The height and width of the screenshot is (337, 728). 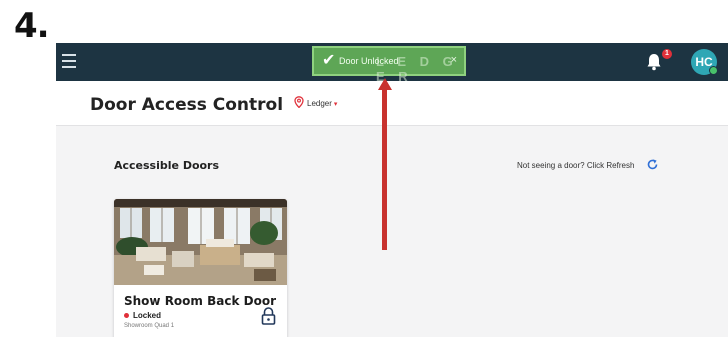 I want to click on status-dot, so click(x=126, y=316).